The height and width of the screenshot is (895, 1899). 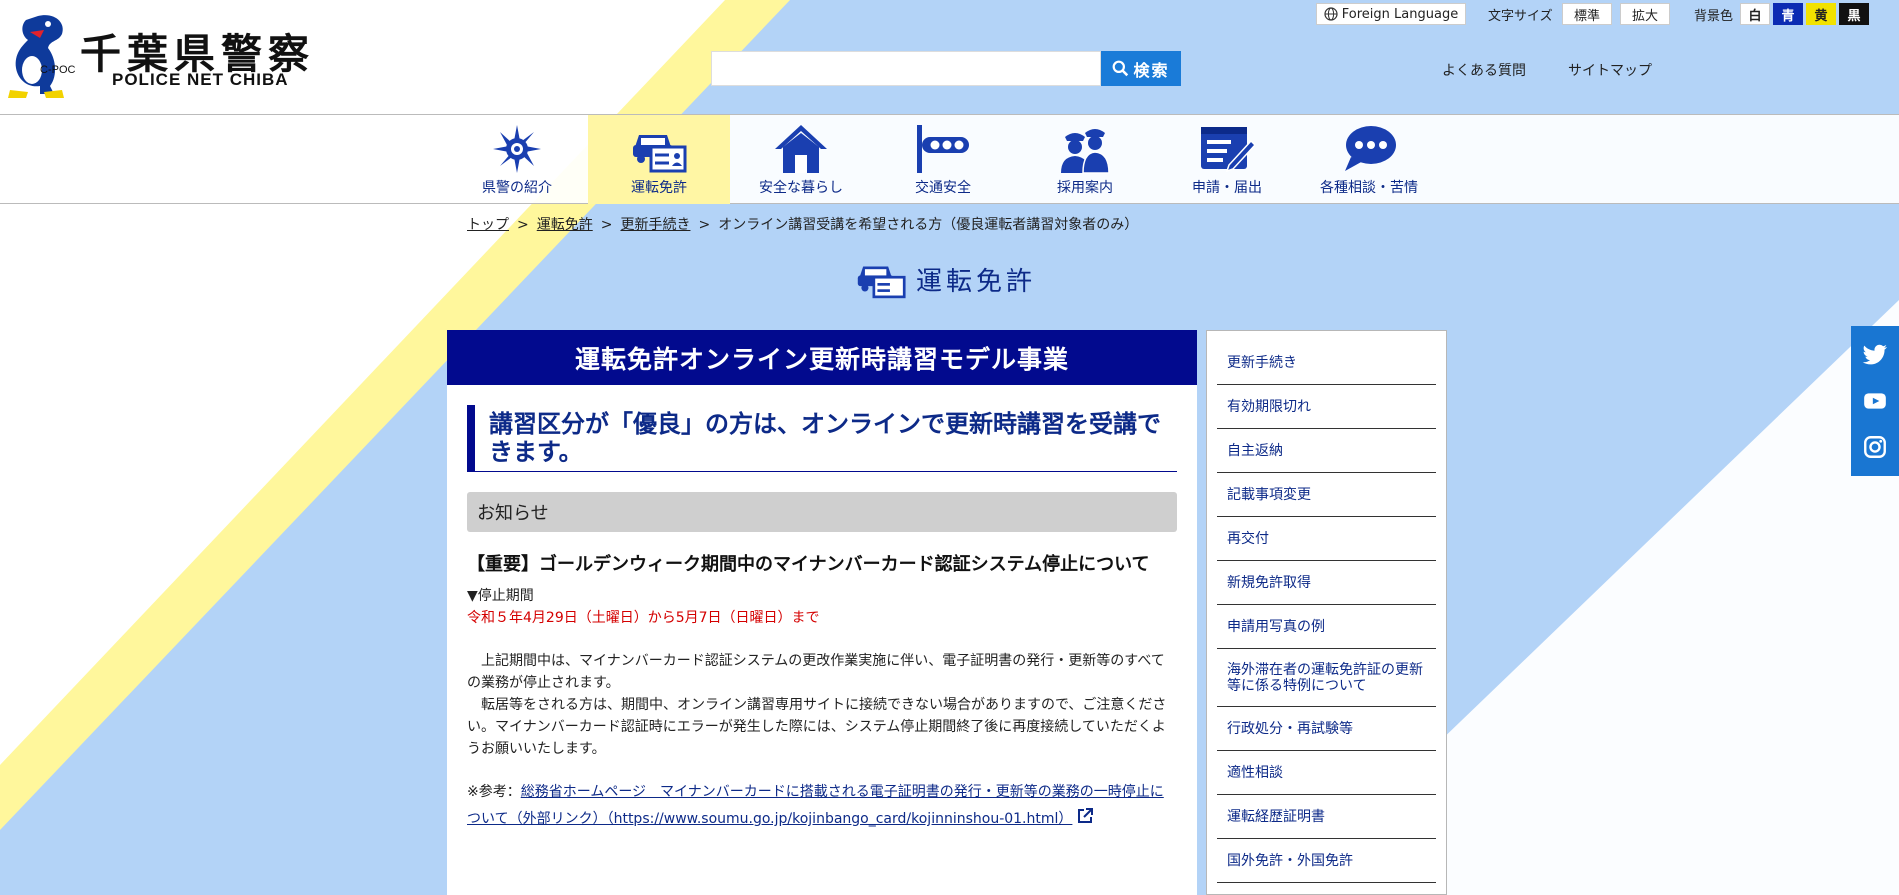 What do you see at coordinates (36, 56) in the screenshot?
I see `mascot-icon` at bounding box center [36, 56].